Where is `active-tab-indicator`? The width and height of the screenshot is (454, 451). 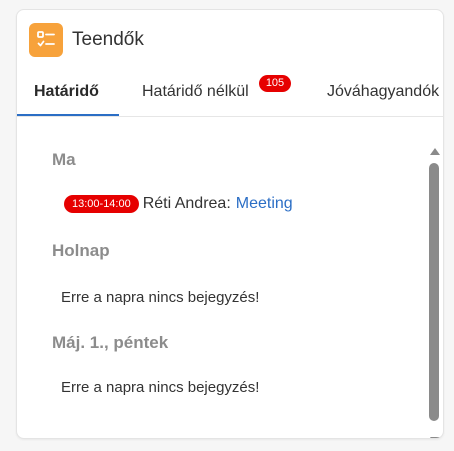 active-tab-indicator is located at coordinates (68, 115).